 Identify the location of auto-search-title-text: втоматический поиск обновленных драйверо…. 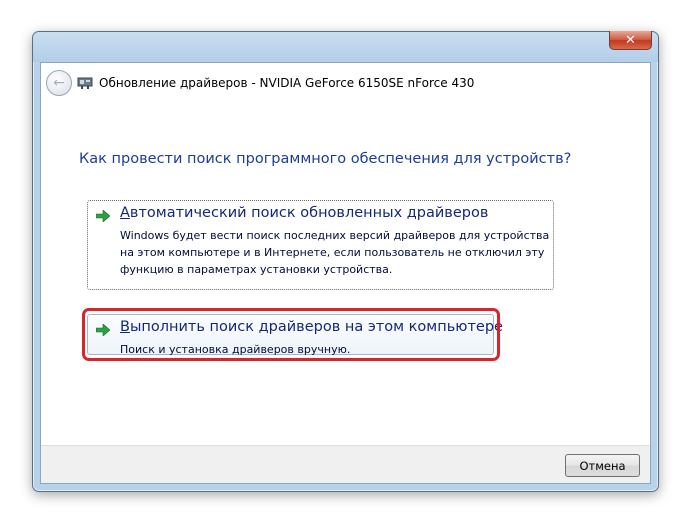
(309, 213).